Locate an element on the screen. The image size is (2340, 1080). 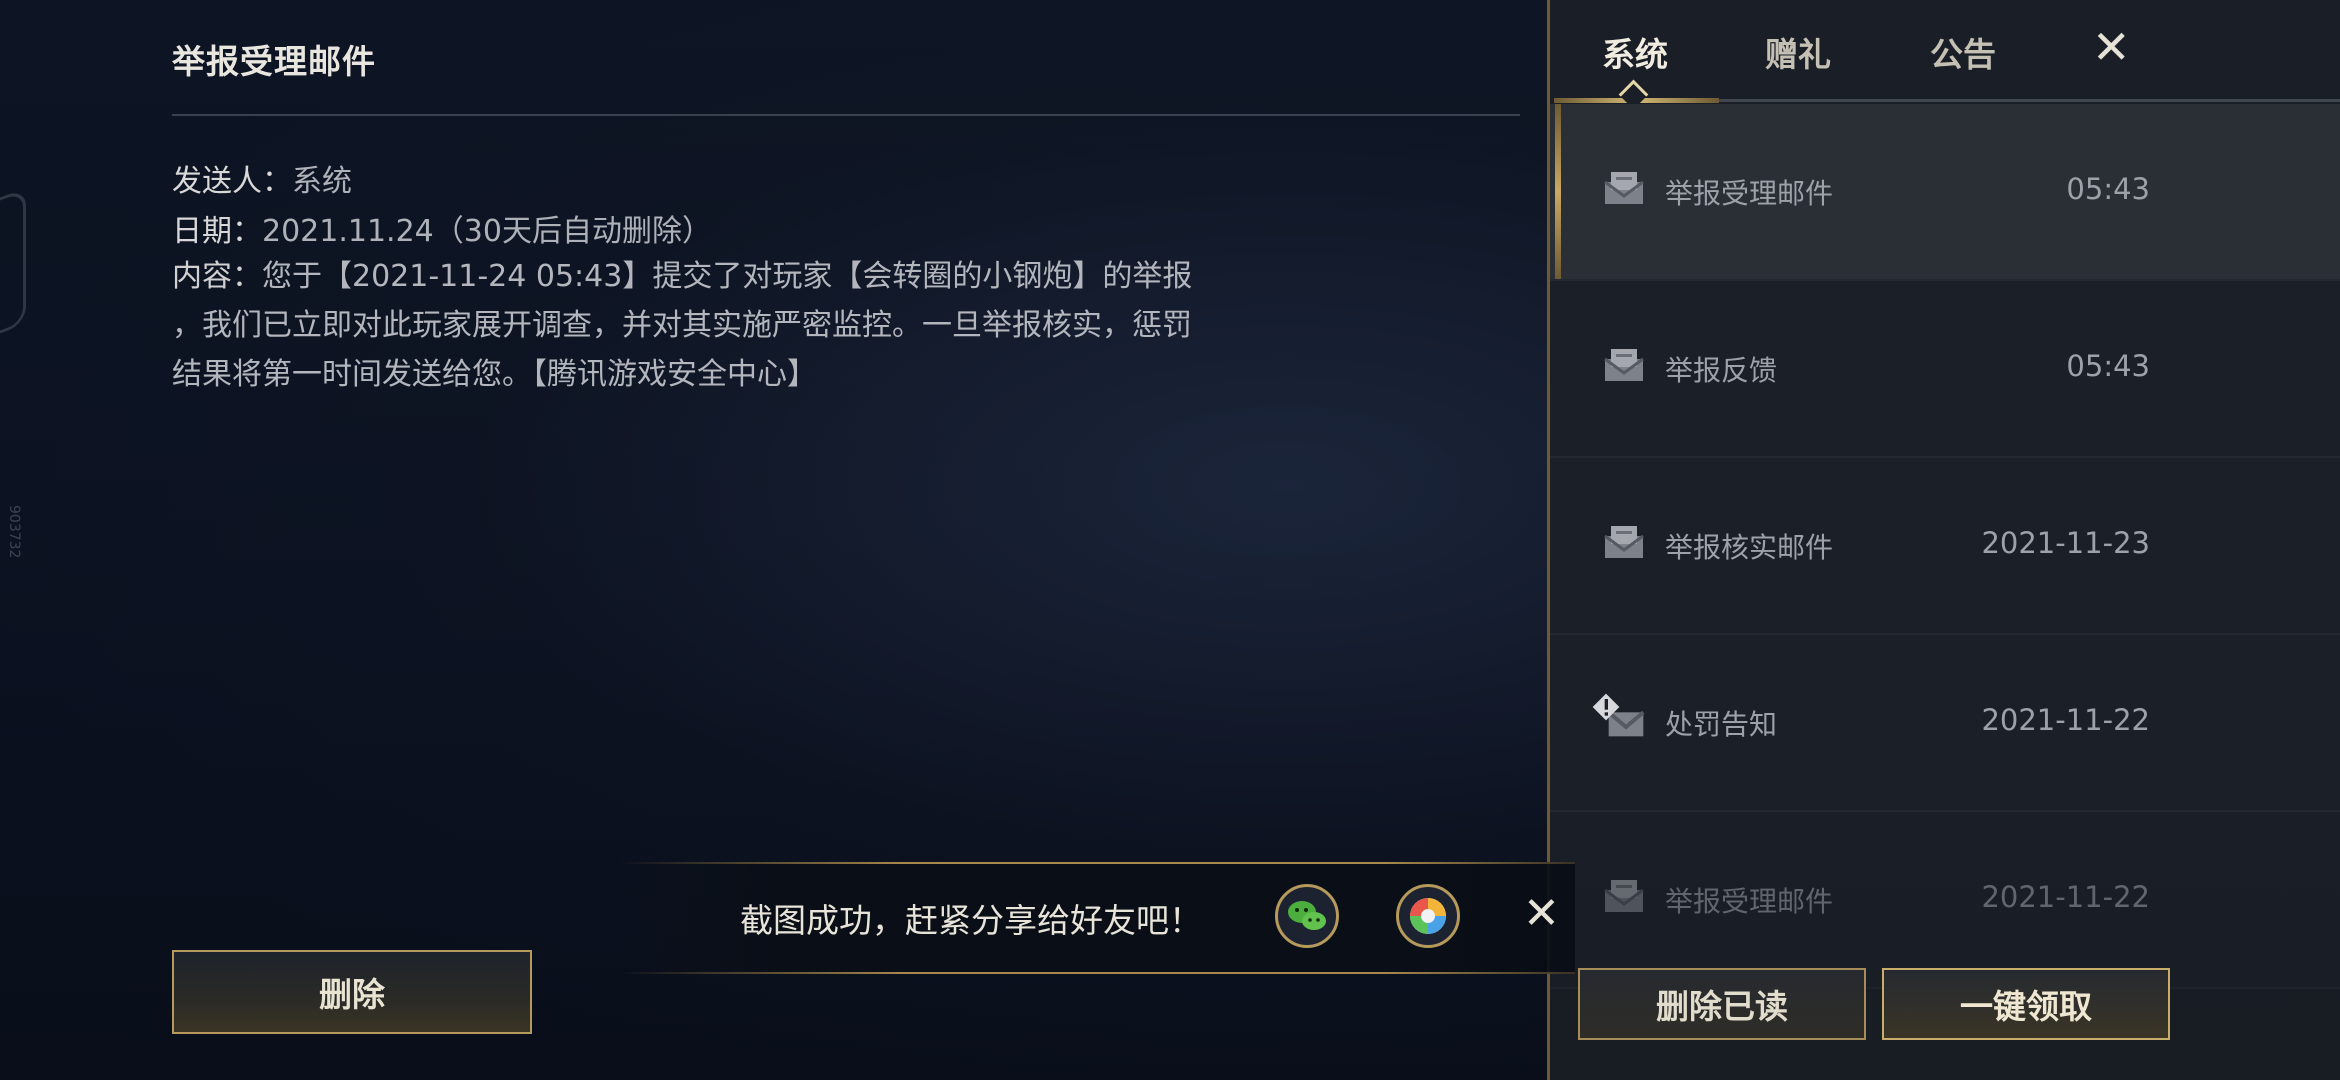
delete-read-button: 删除已读 is located at coordinates (1722, 1004).